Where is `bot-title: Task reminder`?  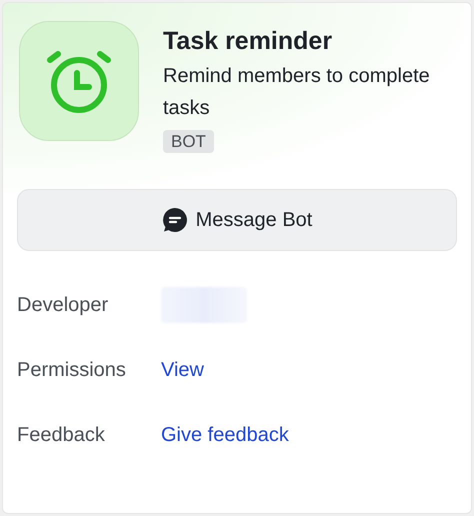
bot-title: Task reminder is located at coordinates (248, 41).